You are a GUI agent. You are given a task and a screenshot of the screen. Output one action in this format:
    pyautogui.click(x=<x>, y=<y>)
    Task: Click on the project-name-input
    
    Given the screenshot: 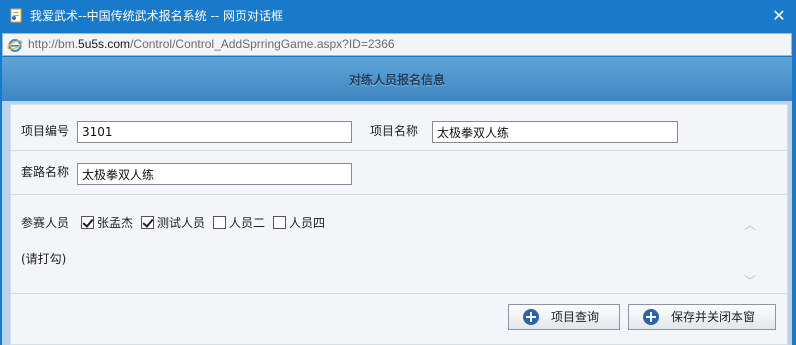 What is the action you would take?
    pyautogui.click(x=555, y=132)
    